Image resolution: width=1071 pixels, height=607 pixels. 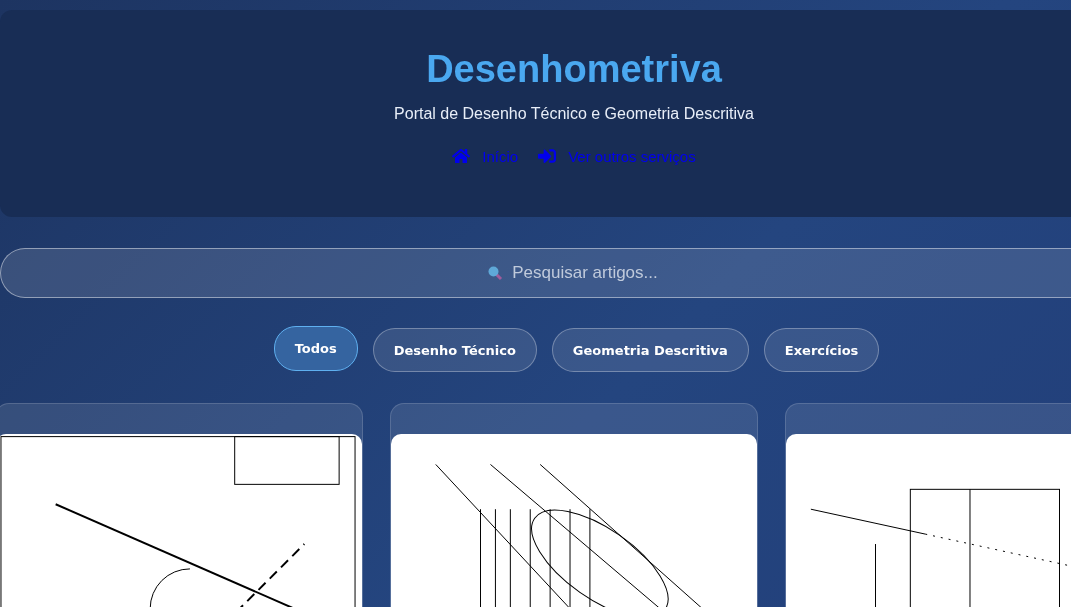 I want to click on site-subtitle: Portal de Desenho Técnico e Geometria Descritiva, so click(x=574, y=114).